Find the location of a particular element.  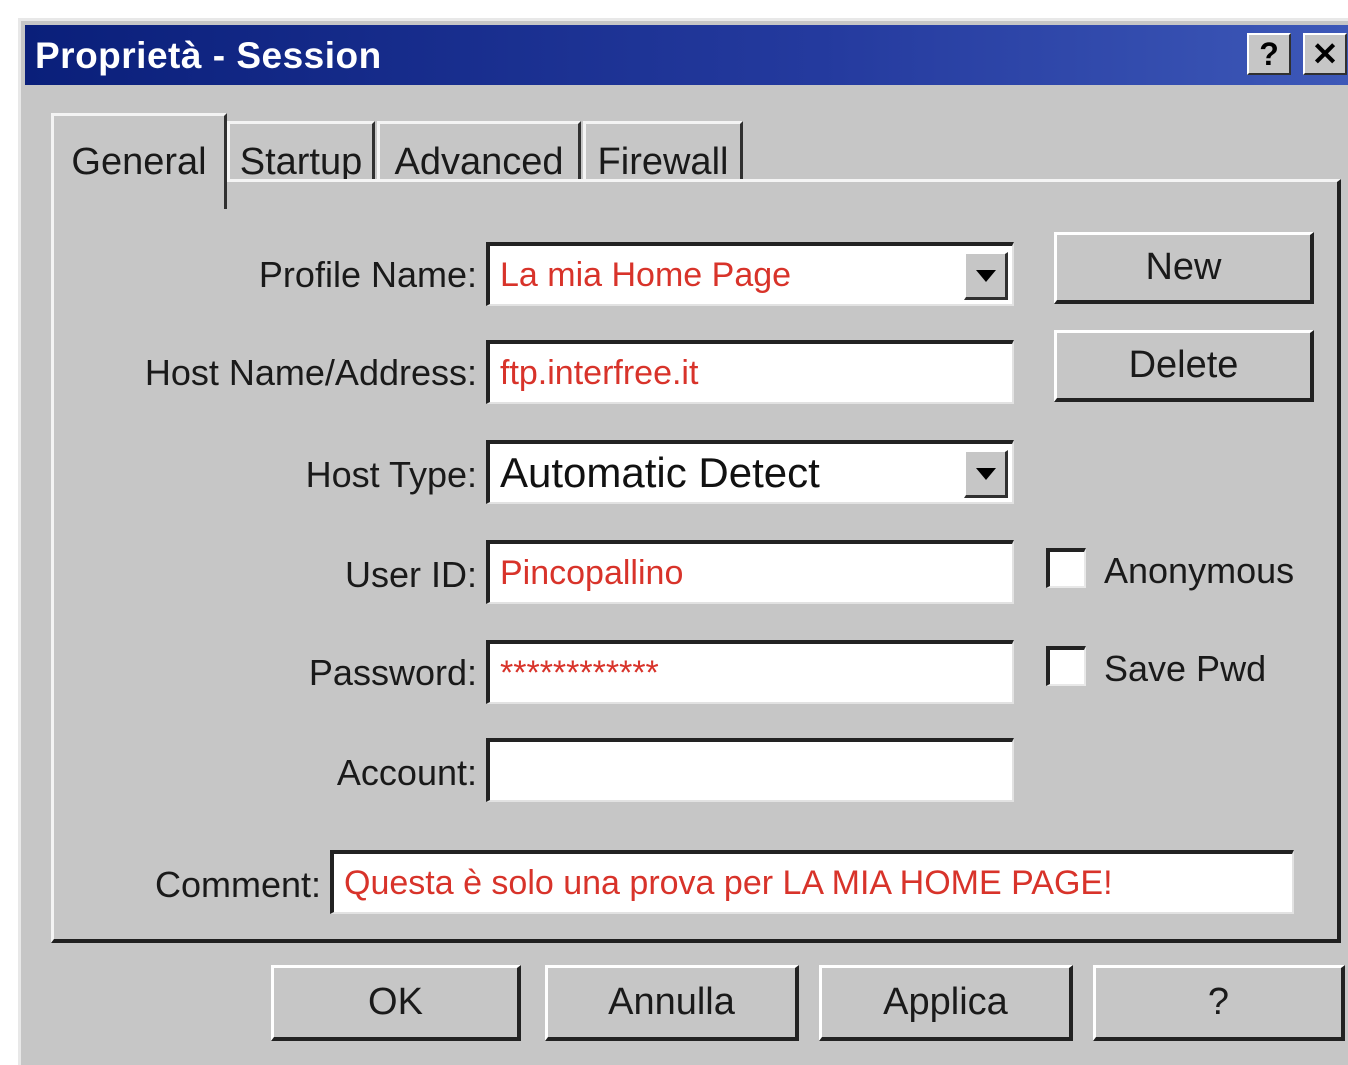

user-id-value: Pincopallino is located at coordinates (592, 572).